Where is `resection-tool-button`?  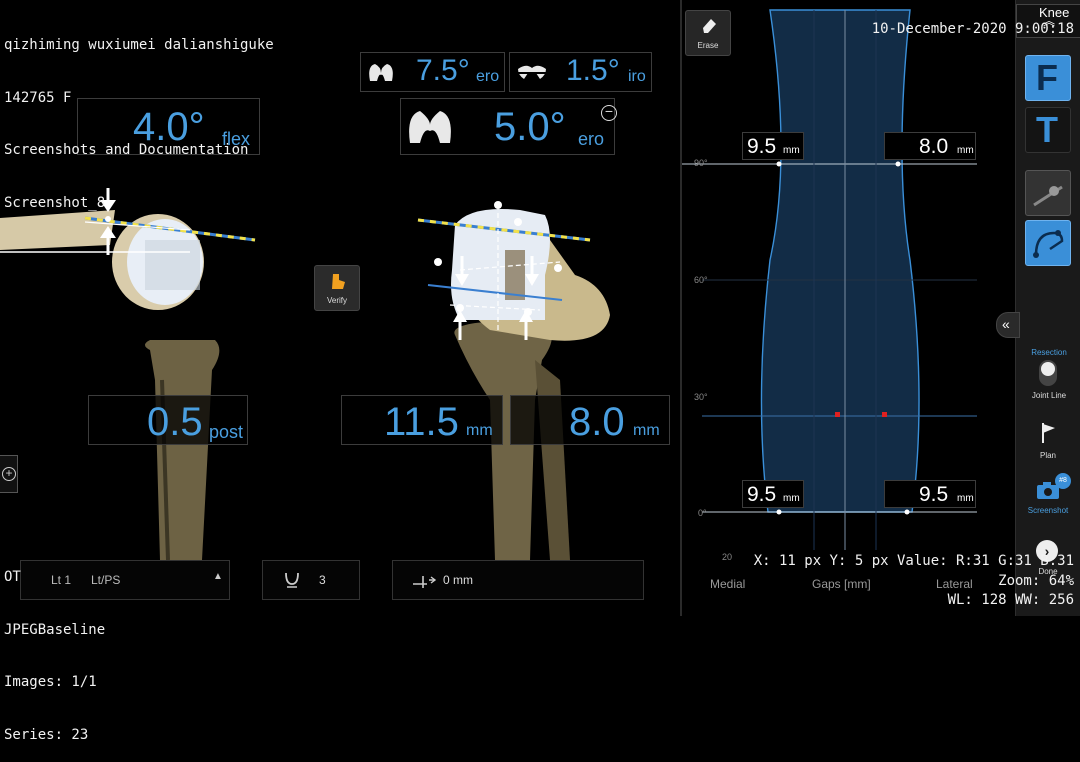 resection-tool-button is located at coordinates (1048, 193).